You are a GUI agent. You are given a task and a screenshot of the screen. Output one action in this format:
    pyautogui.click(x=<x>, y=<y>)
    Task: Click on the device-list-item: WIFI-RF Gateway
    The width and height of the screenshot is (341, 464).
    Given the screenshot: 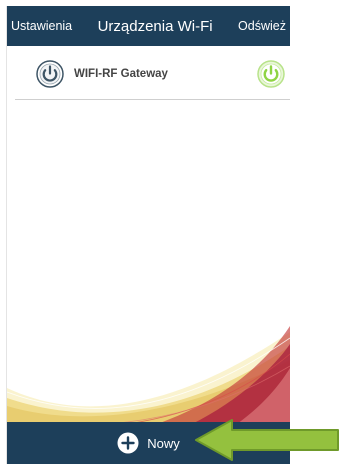 What is the action you would take?
    pyautogui.click(x=148, y=74)
    